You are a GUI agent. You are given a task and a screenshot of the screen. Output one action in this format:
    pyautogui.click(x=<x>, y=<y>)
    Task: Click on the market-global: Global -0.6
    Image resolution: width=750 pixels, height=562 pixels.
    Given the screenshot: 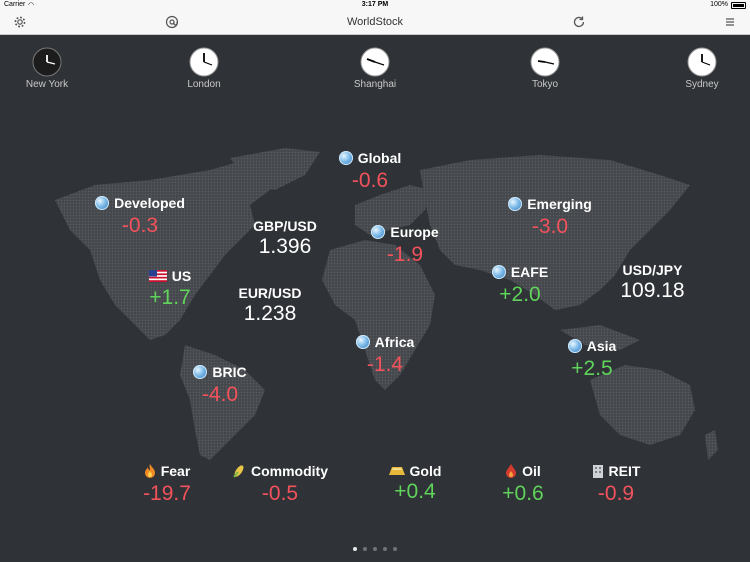 What is the action you would take?
    pyautogui.click(x=370, y=171)
    